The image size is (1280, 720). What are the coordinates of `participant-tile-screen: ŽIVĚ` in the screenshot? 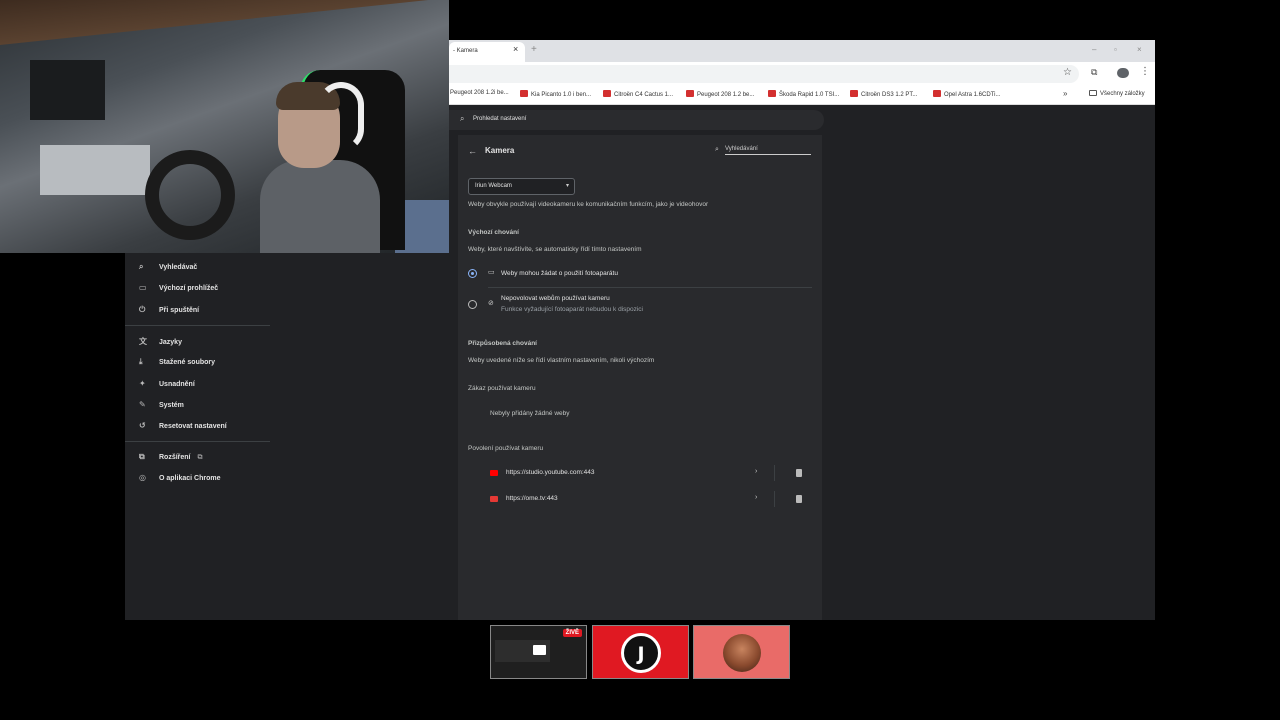 It's located at (538, 652).